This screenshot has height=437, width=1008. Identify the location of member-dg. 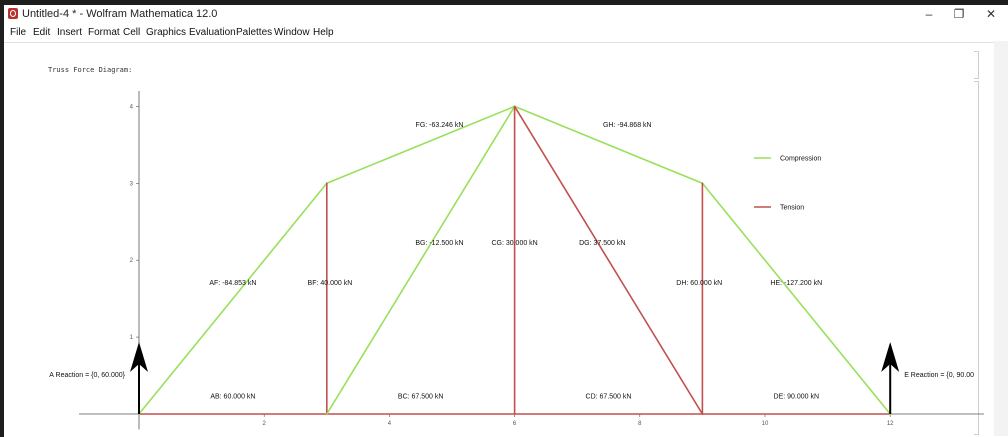
(608, 260).